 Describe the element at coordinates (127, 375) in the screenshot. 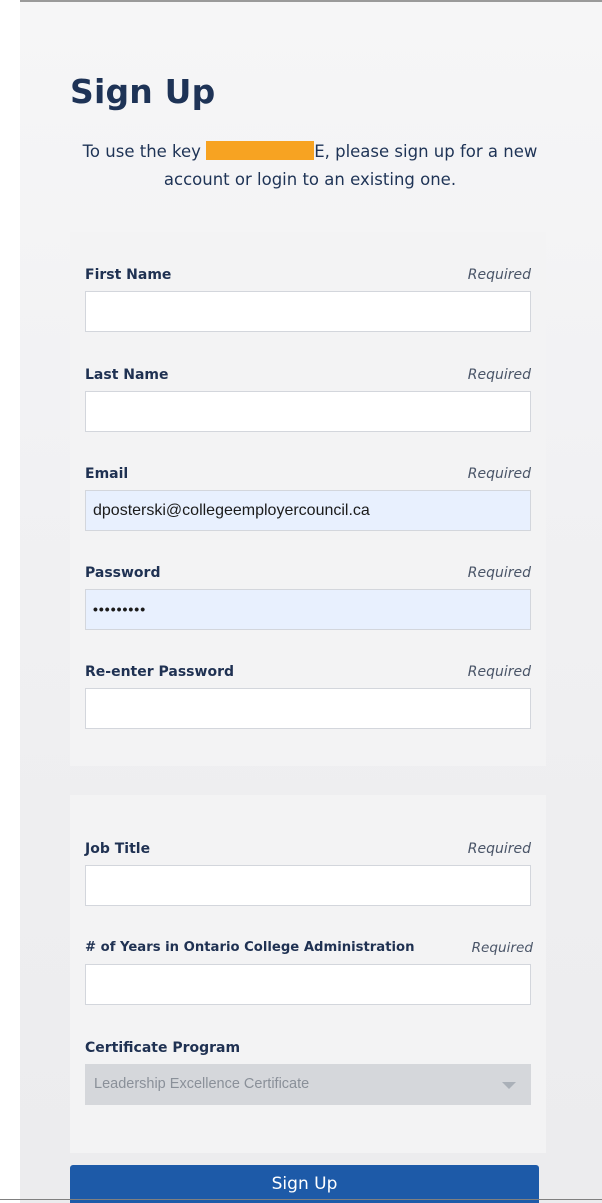

I see `last-name-label: Last Name` at that location.